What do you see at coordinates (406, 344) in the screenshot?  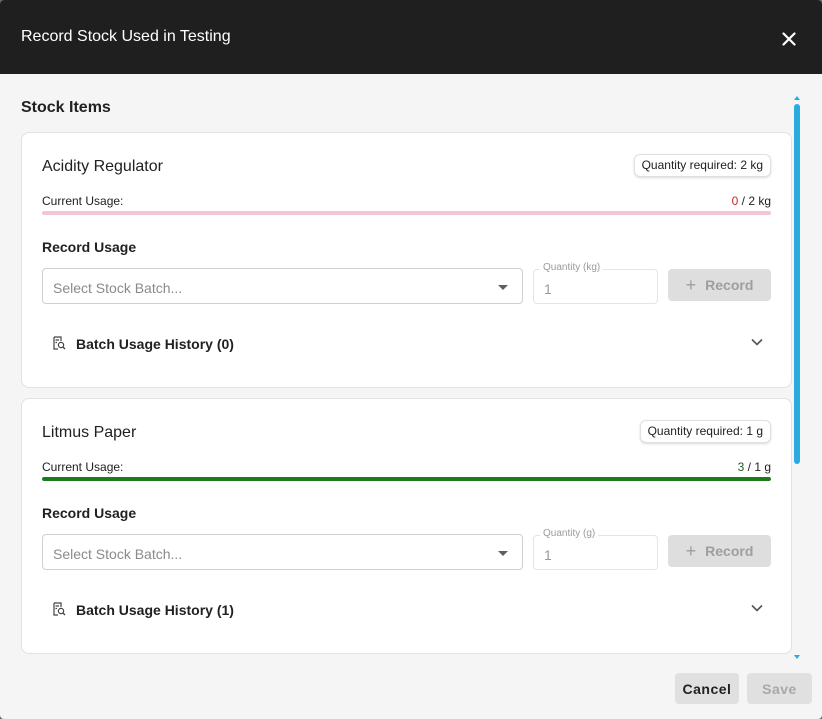 I see `batch-usage-history-toggle: Batch Usage History (0)` at bounding box center [406, 344].